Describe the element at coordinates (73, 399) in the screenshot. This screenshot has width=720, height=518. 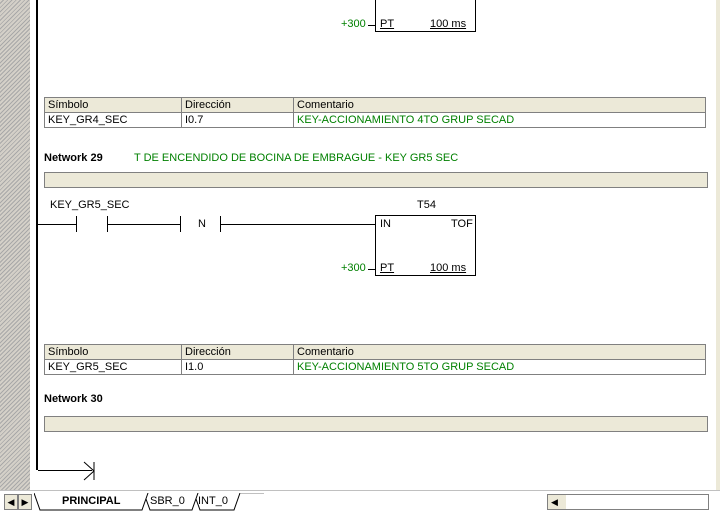
I see `network-label: Network 30` at that location.